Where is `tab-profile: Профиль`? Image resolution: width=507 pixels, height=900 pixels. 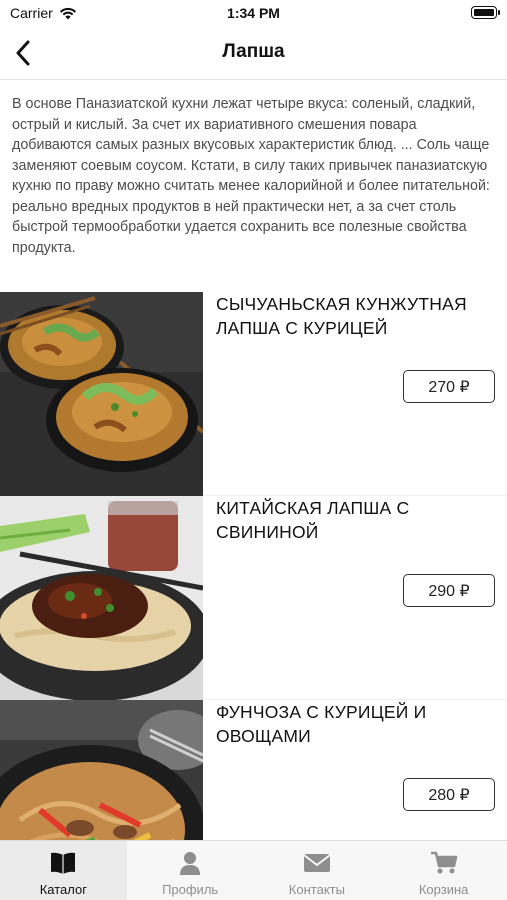 tab-profile: Профиль is located at coordinates (190, 870).